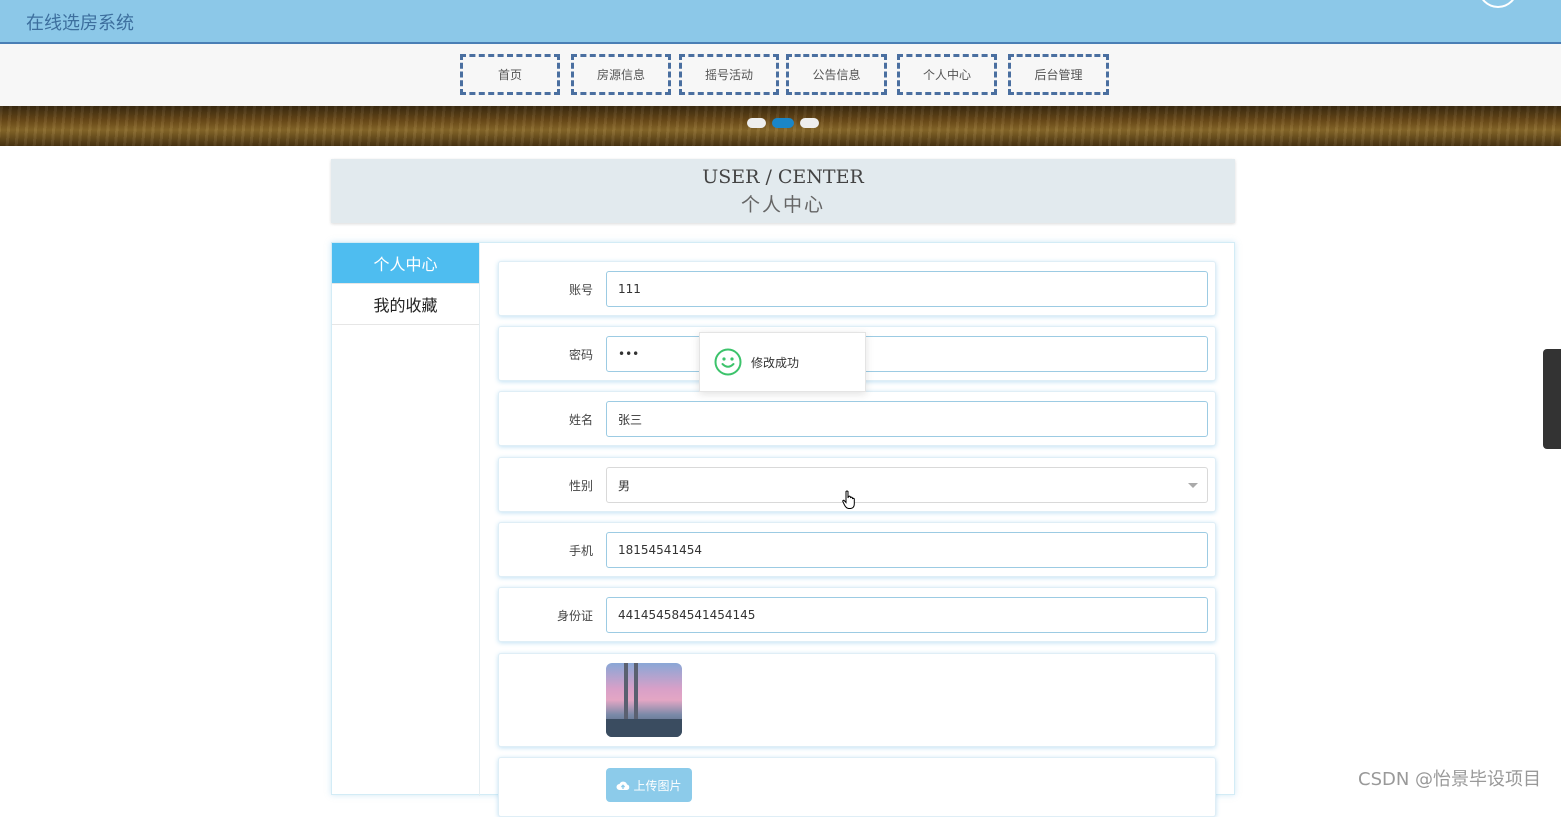  I want to click on phone-row: 手机 18154541454, so click(857, 549).